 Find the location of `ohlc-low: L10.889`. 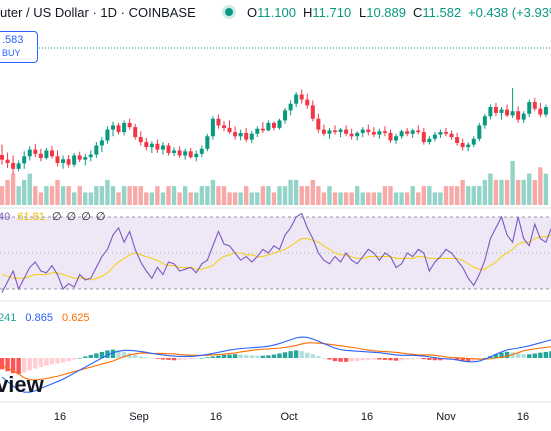

ohlc-low: L10.889 is located at coordinates (382, 12).